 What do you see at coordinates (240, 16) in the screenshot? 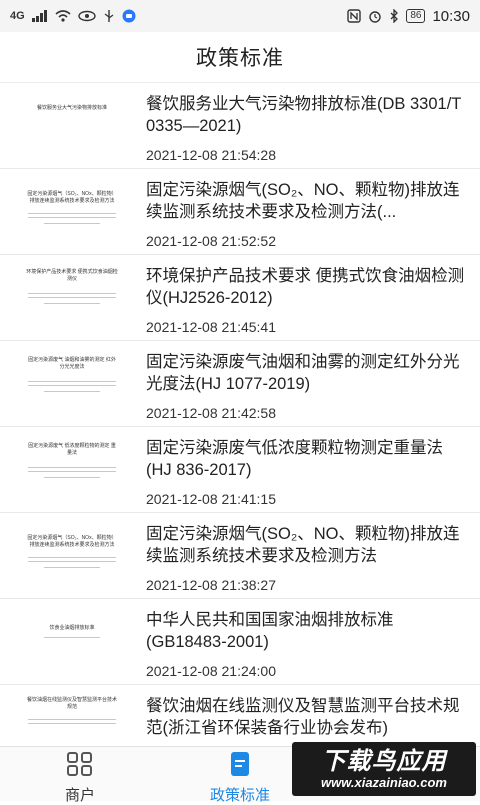
I see `status-bar: 4G 86 10:30` at bounding box center [240, 16].